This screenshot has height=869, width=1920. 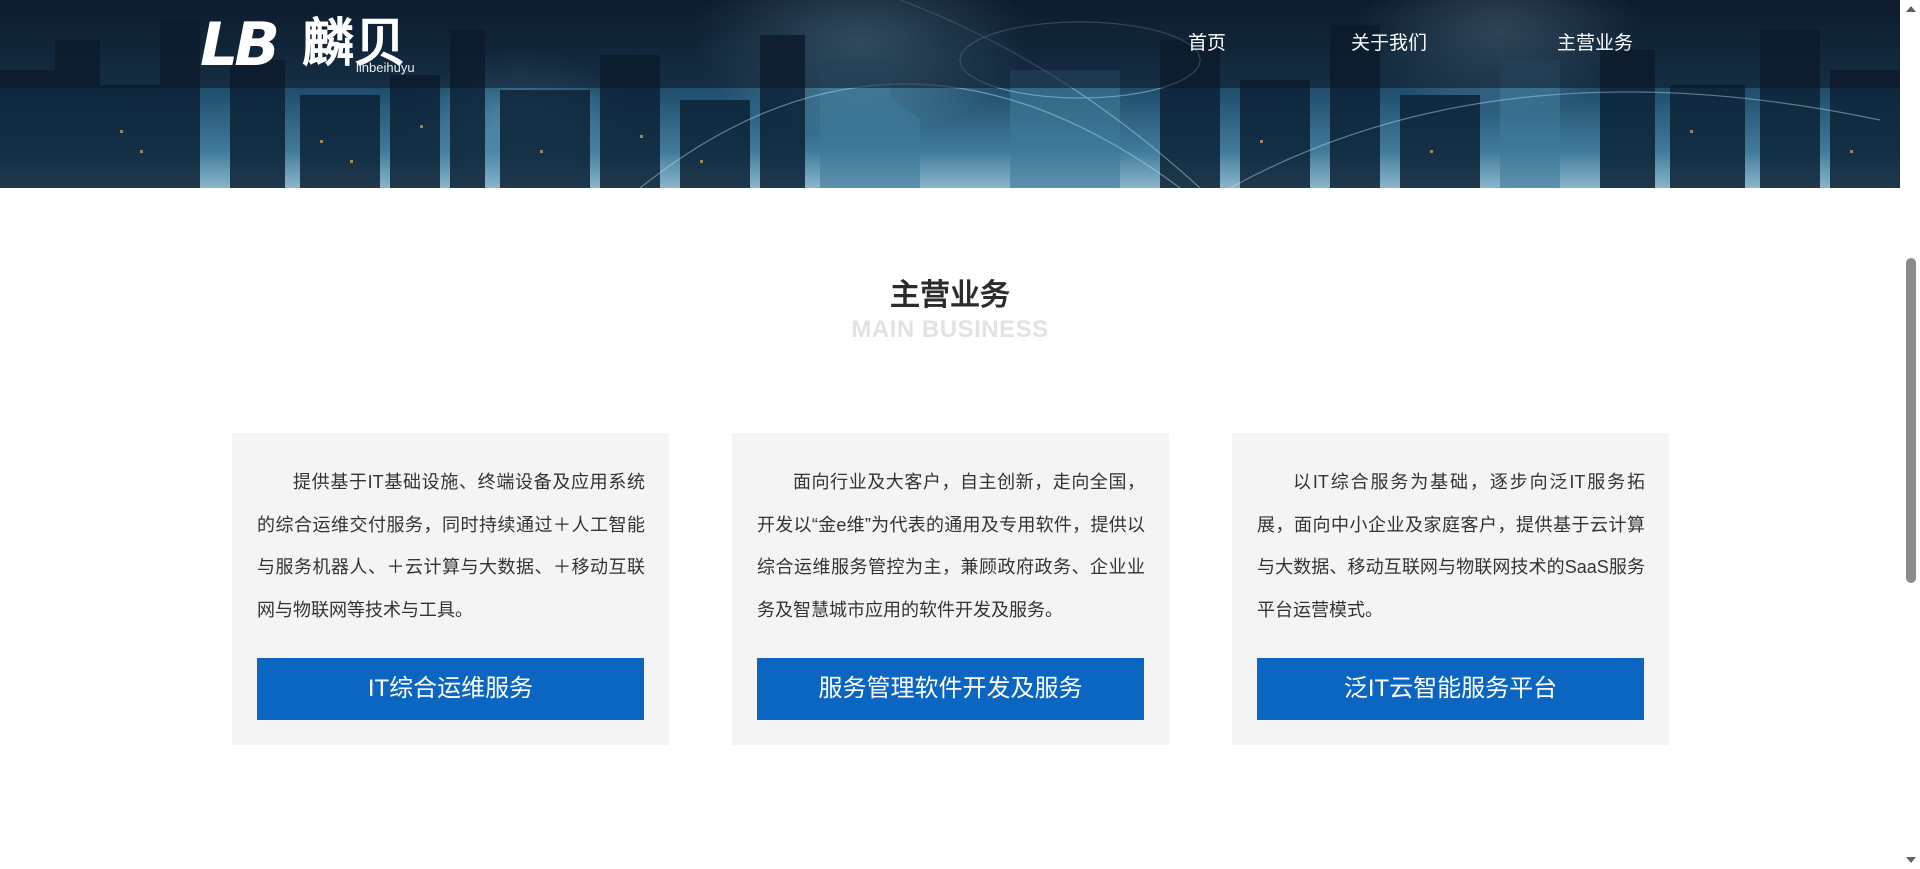 What do you see at coordinates (1595, 44) in the screenshot?
I see `nav-item-business: 主营业务` at bounding box center [1595, 44].